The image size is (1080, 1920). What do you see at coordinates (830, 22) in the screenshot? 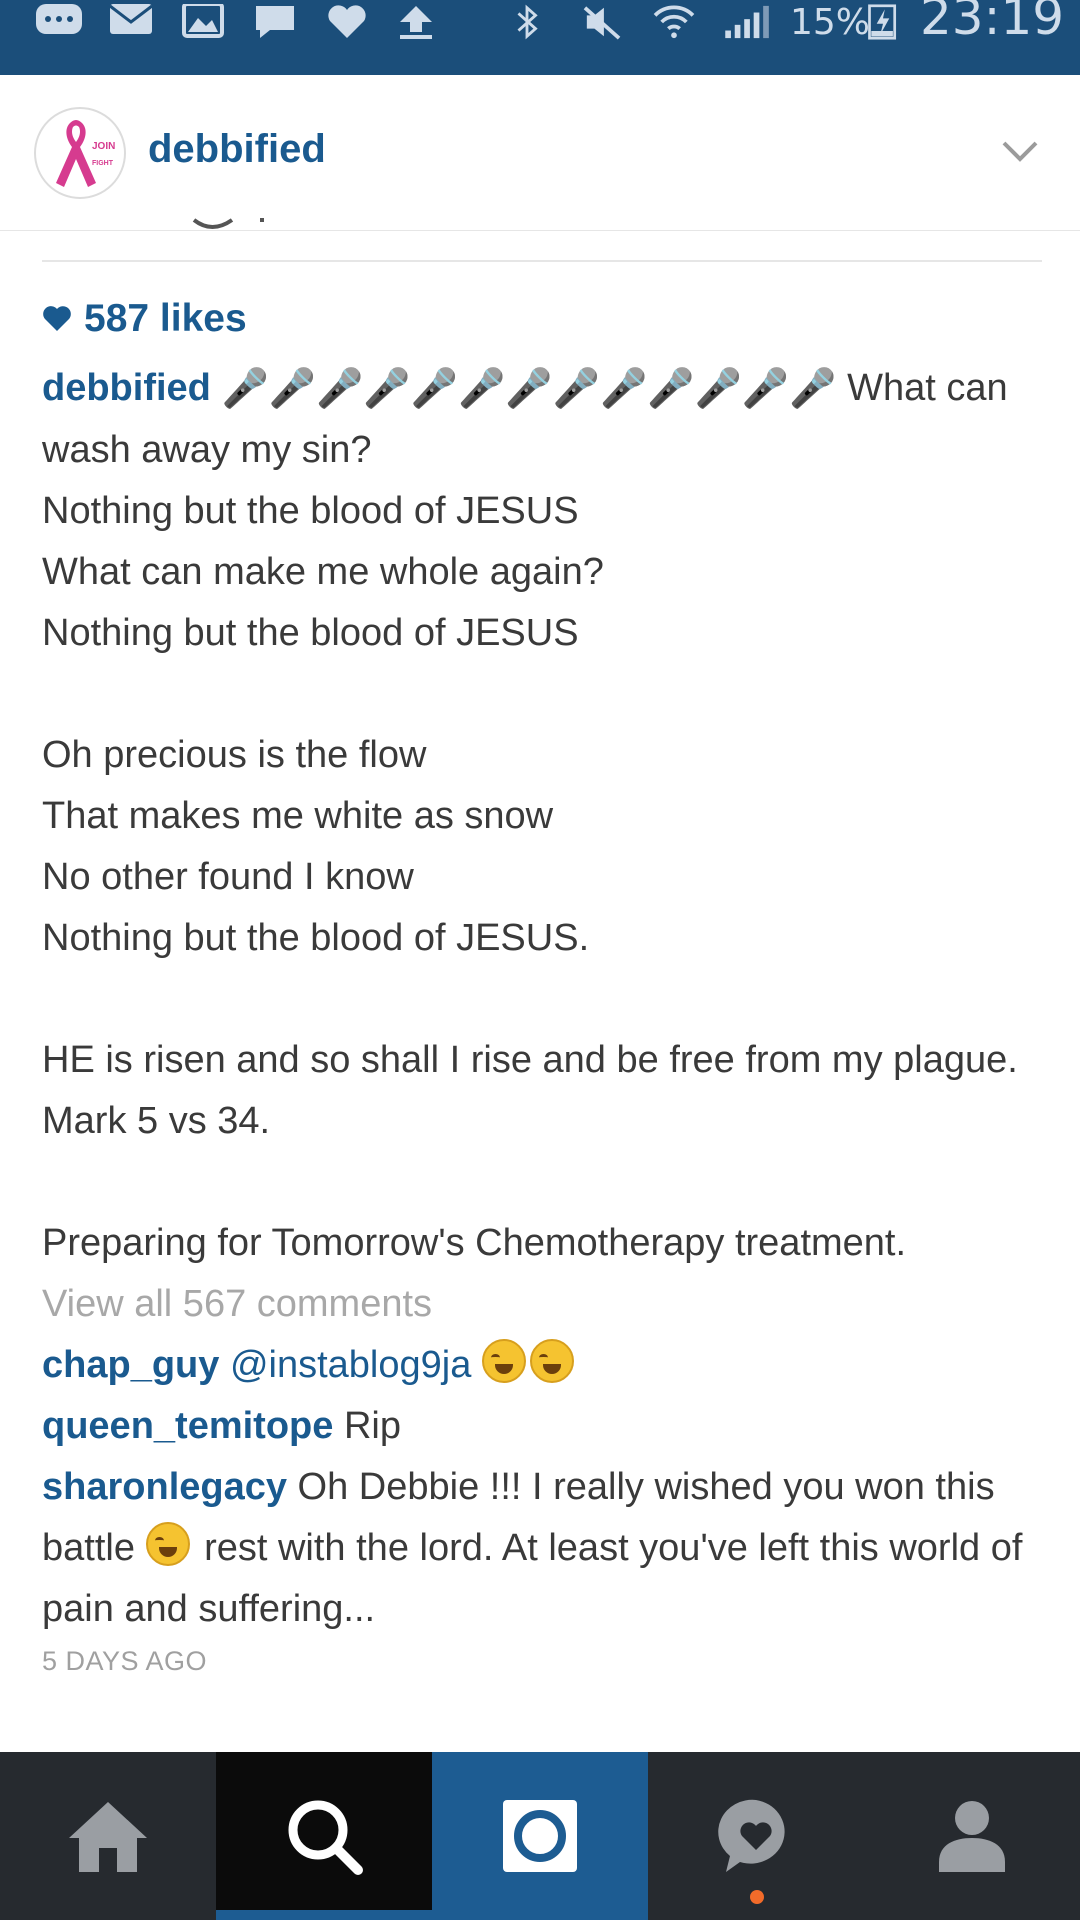
I see `battery-percentage: 15%` at bounding box center [830, 22].